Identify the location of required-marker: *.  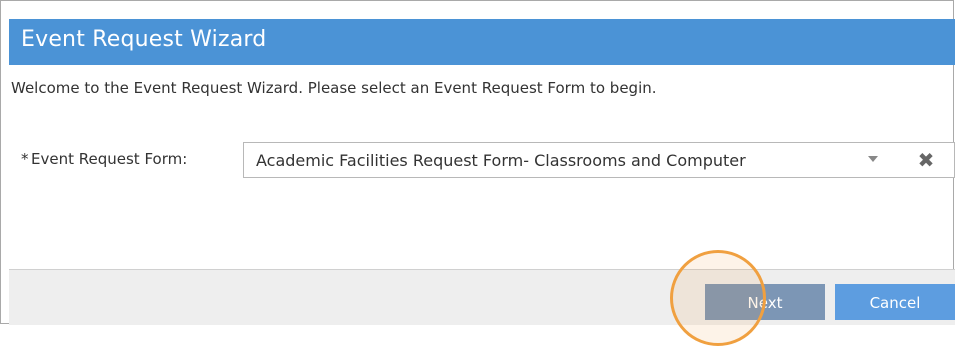
(25, 159).